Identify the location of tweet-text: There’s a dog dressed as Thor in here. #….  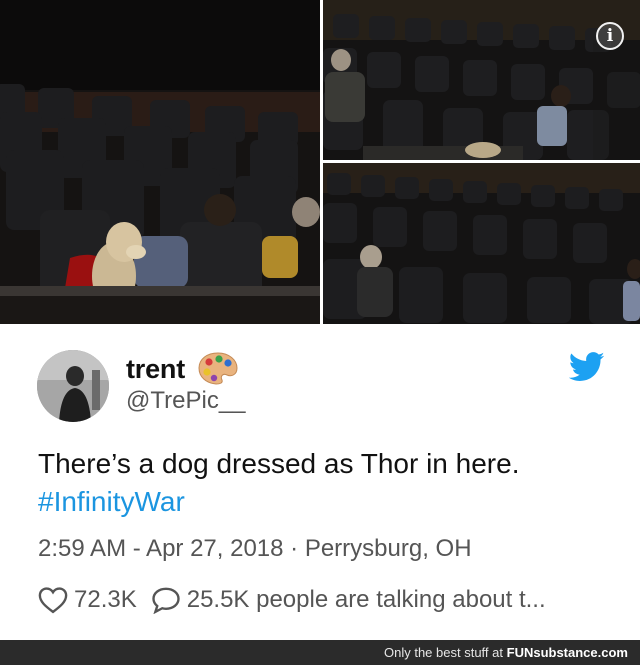
(328, 483).